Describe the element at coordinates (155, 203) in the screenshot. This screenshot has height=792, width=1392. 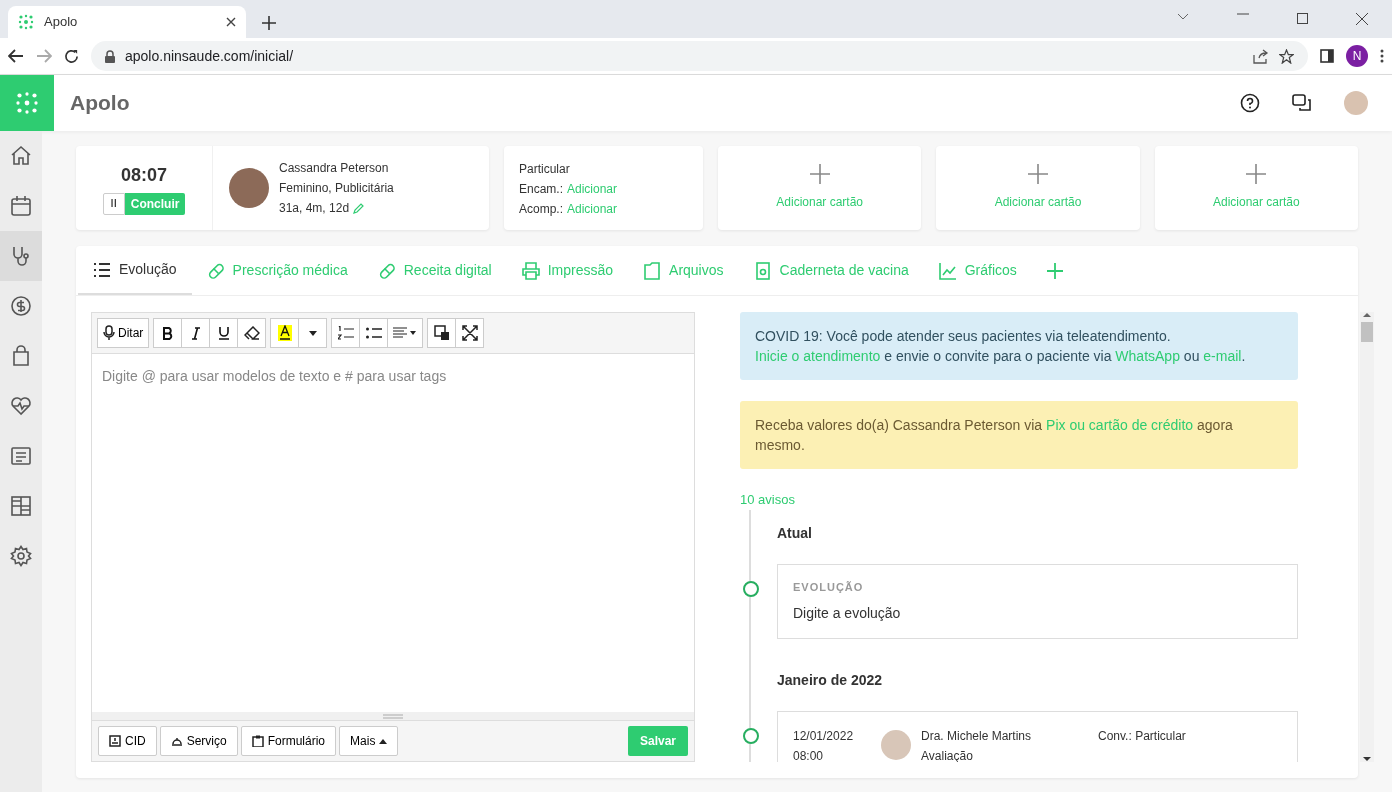
I see `finish-button: Concluir` at that location.